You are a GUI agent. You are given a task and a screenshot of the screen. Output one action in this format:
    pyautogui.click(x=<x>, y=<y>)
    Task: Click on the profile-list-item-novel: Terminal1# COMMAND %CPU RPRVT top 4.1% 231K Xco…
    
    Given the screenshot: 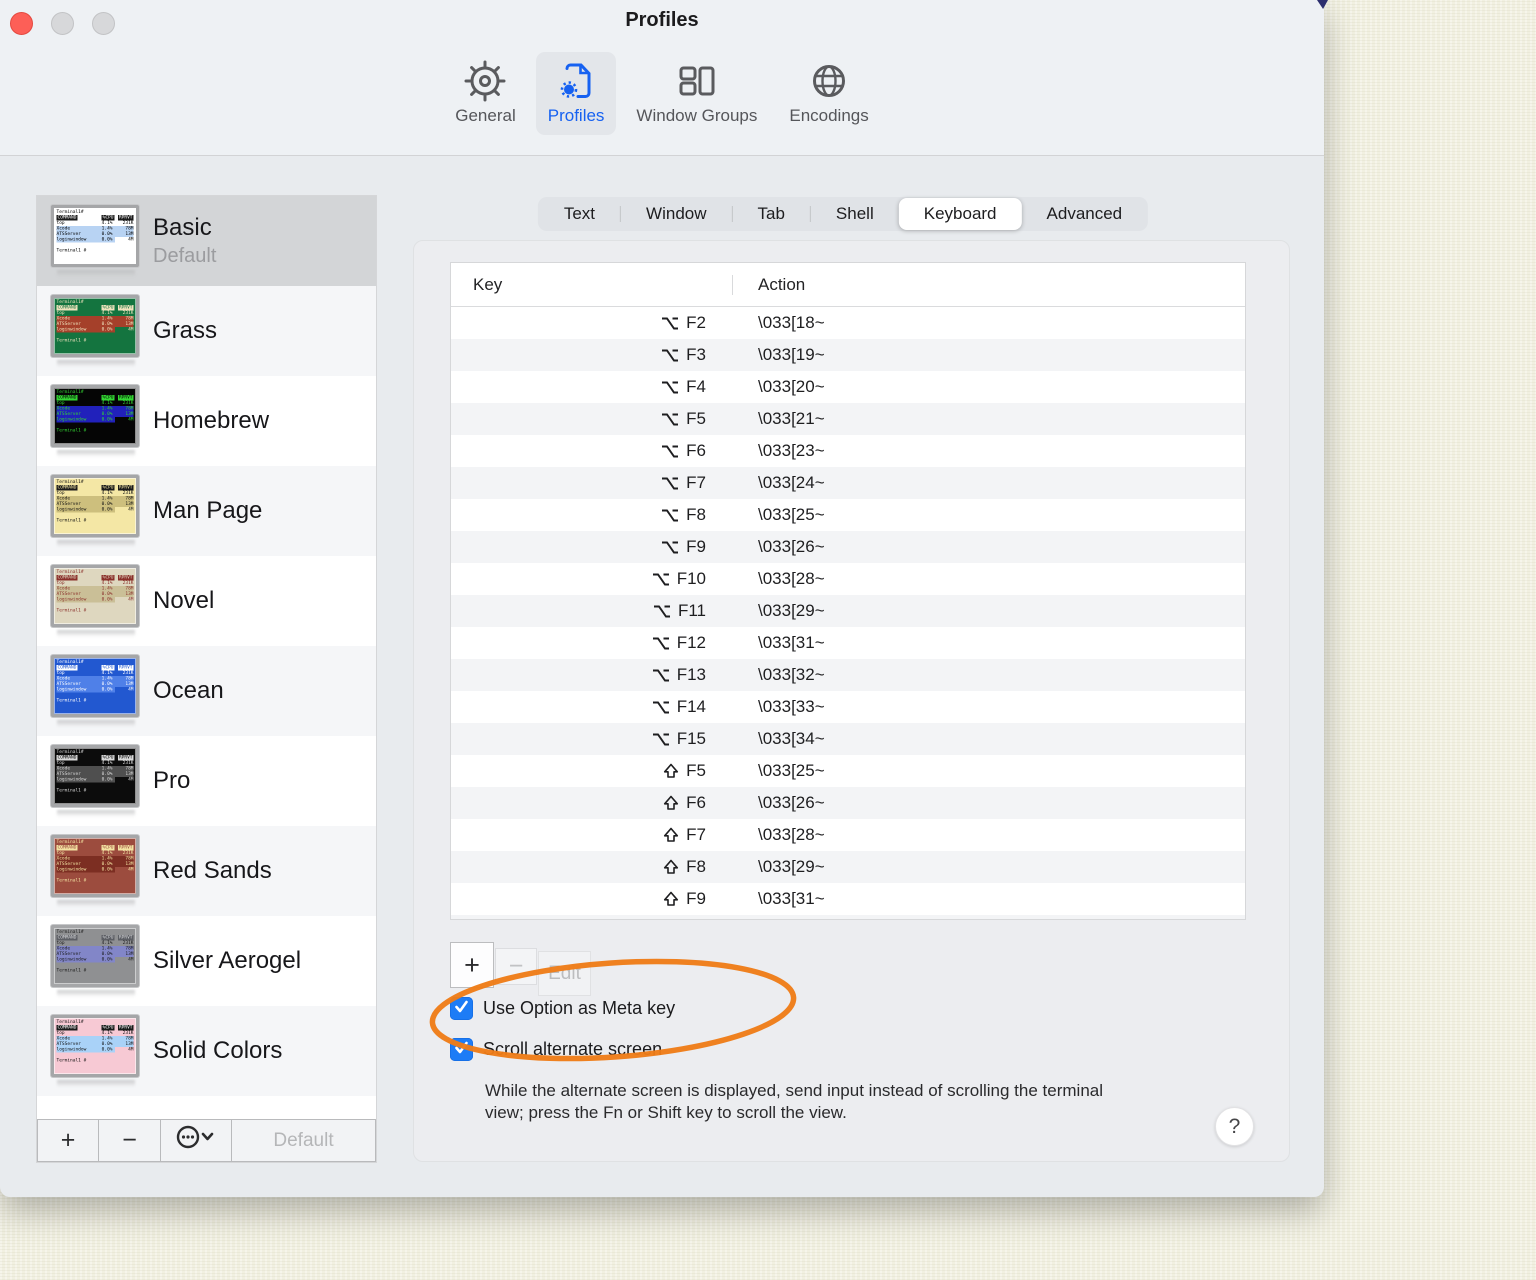 What is the action you would take?
    pyautogui.click(x=206, y=601)
    